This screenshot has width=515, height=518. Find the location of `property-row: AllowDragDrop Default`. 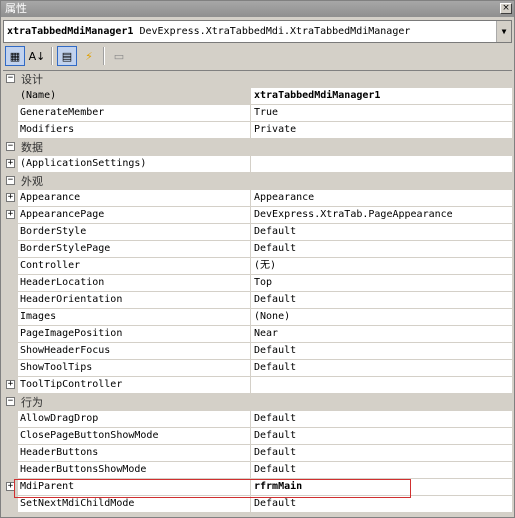

property-row: AllowDragDrop Default is located at coordinates (257, 419).